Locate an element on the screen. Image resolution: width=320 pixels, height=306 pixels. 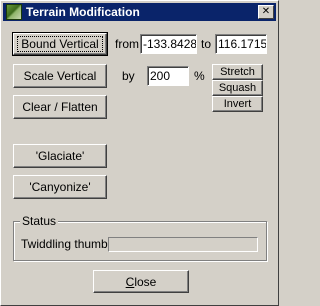
close-button-label: Close is located at coordinates (141, 281).